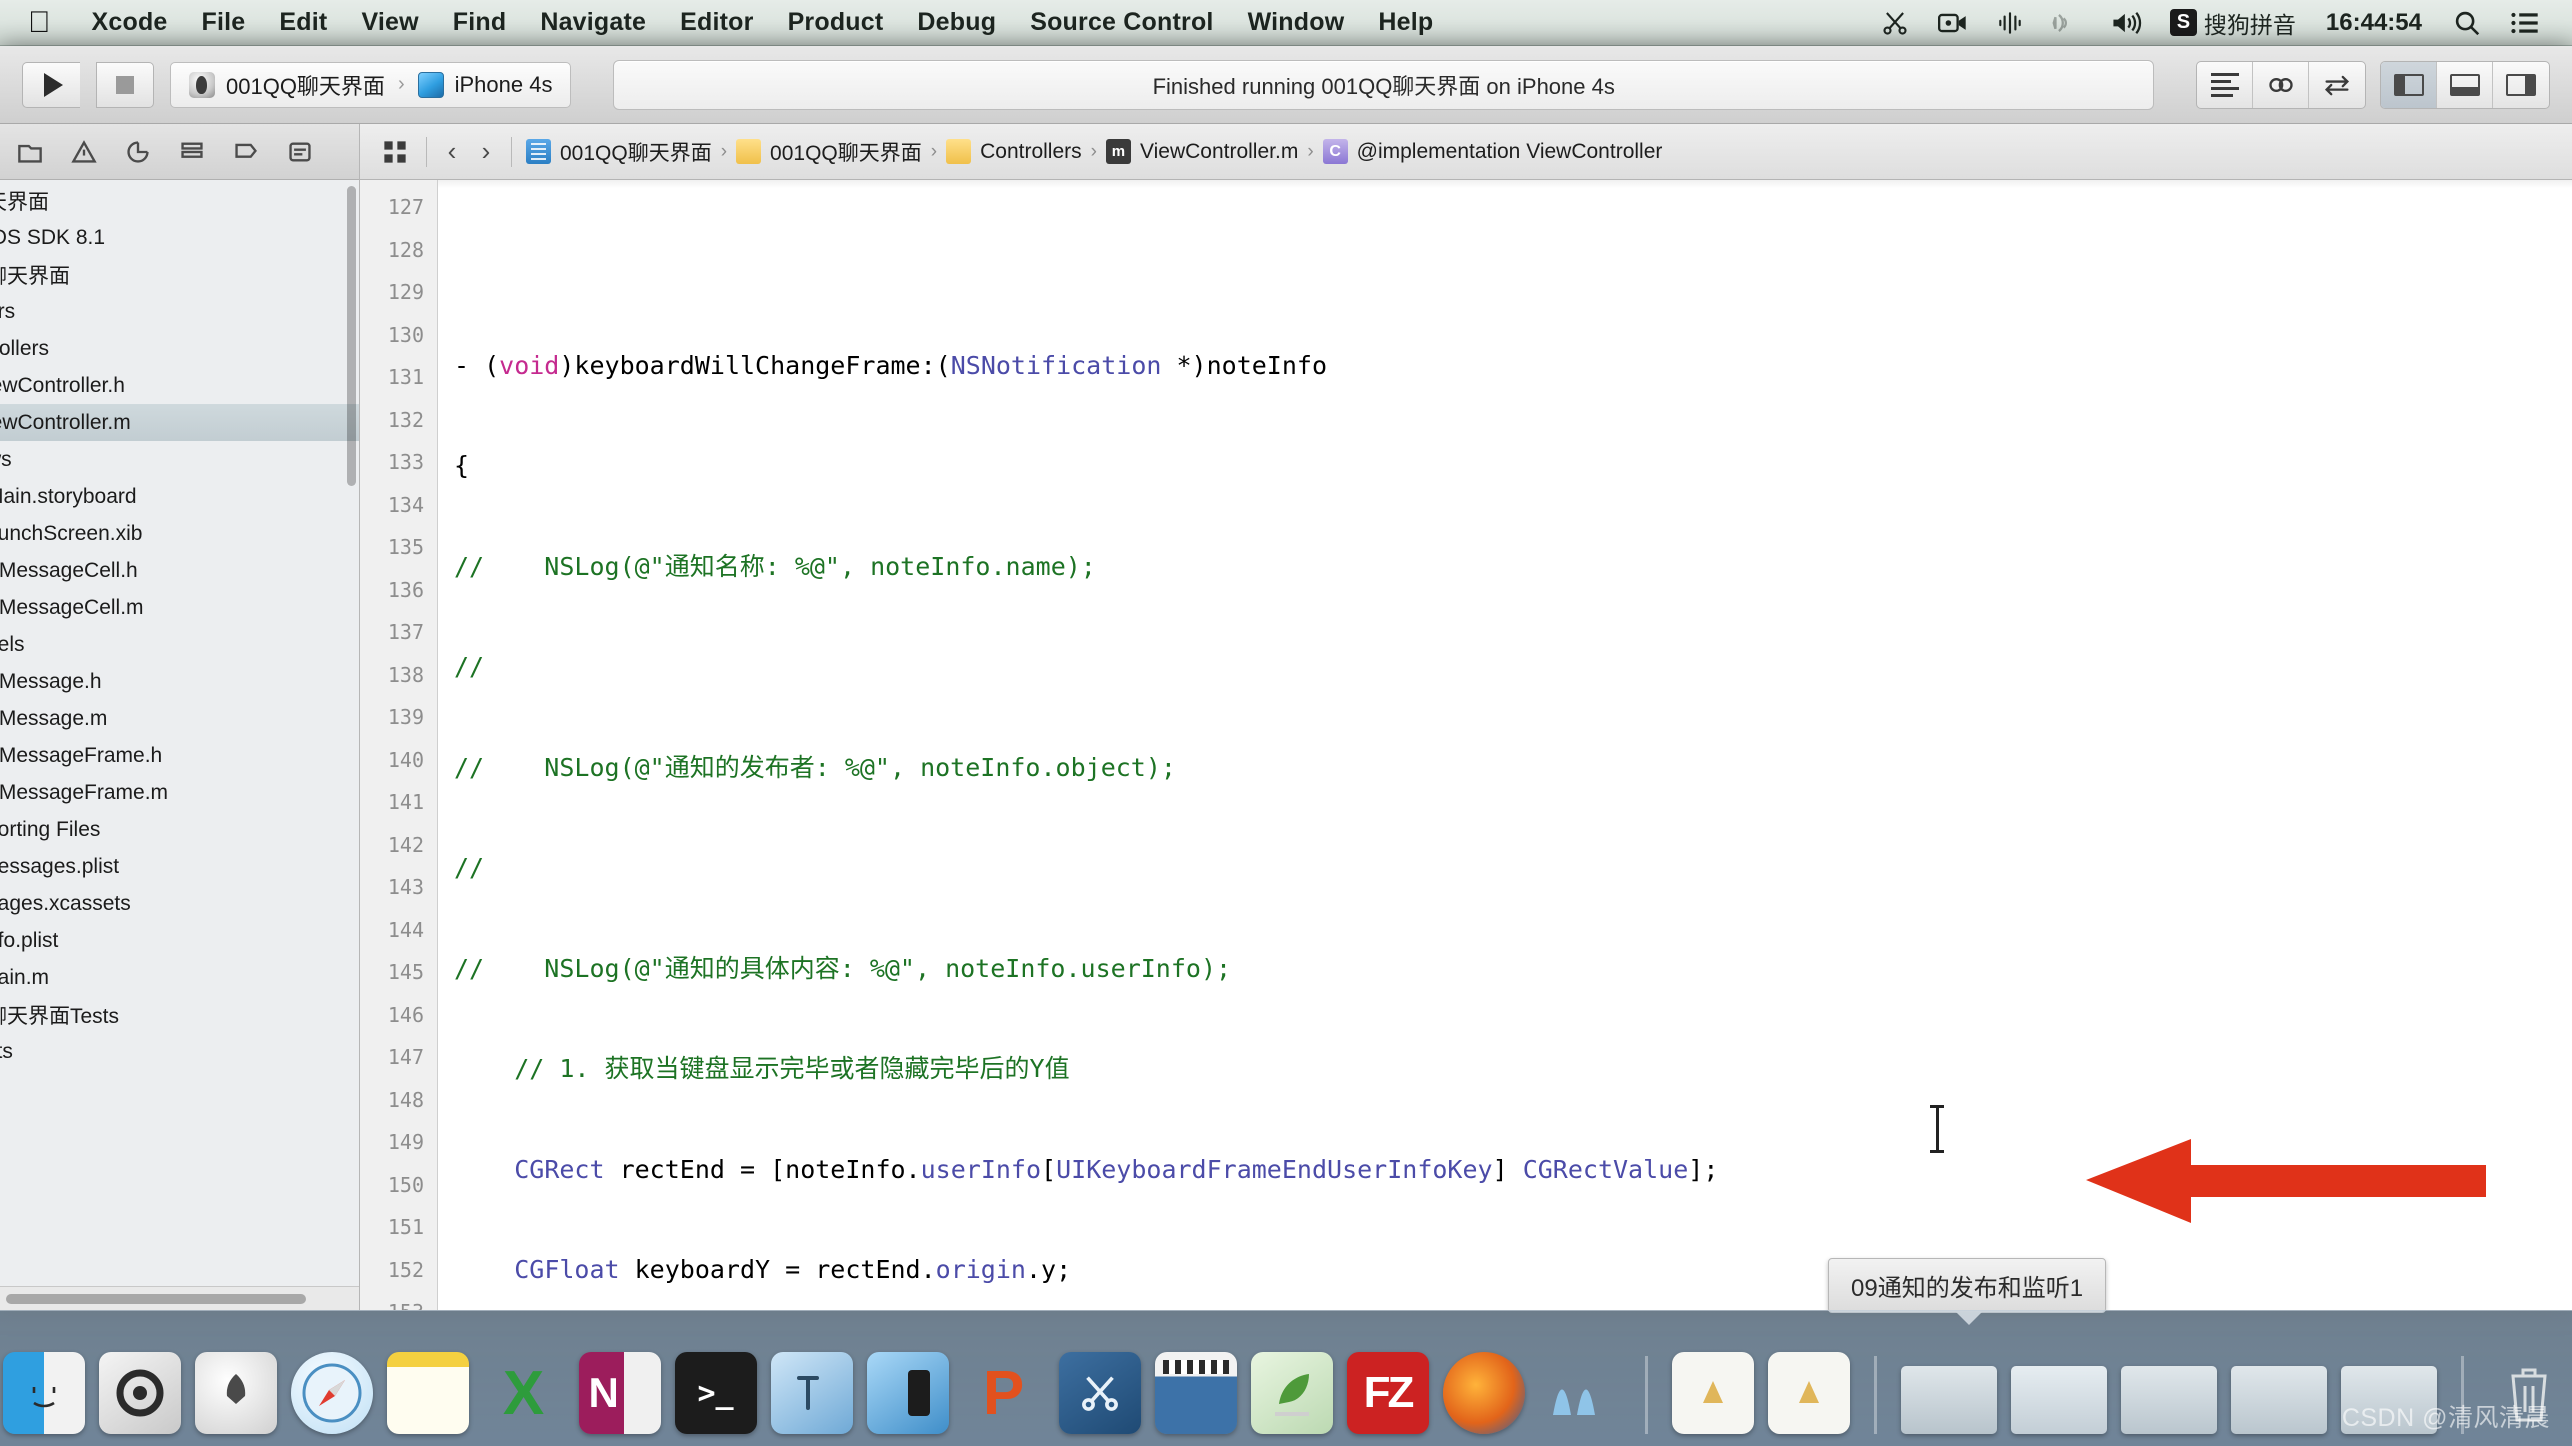 The image size is (2572, 1446). I want to click on standard-editor-button, so click(2225, 84).